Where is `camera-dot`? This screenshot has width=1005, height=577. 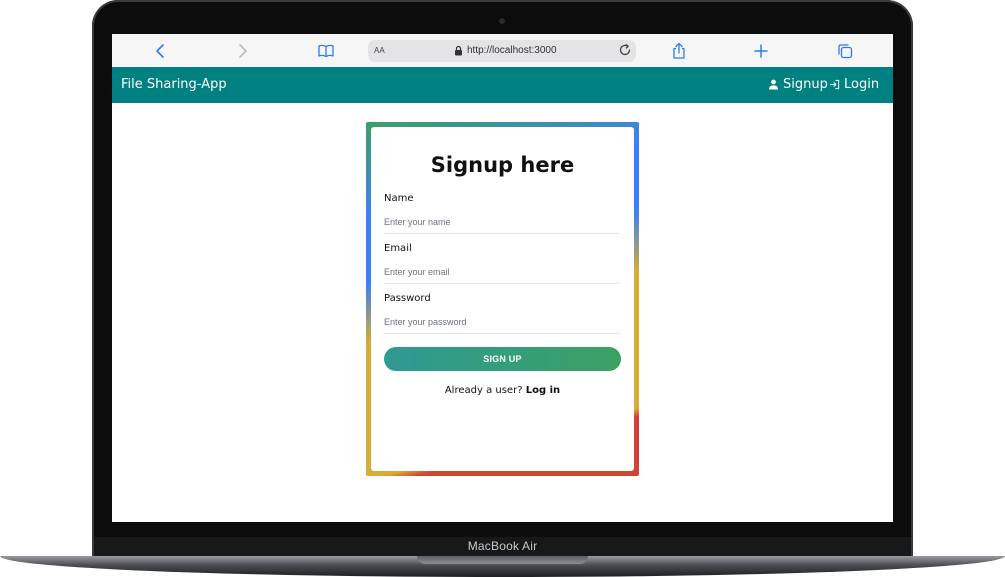
camera-dot is located at coordinates (502, 21).